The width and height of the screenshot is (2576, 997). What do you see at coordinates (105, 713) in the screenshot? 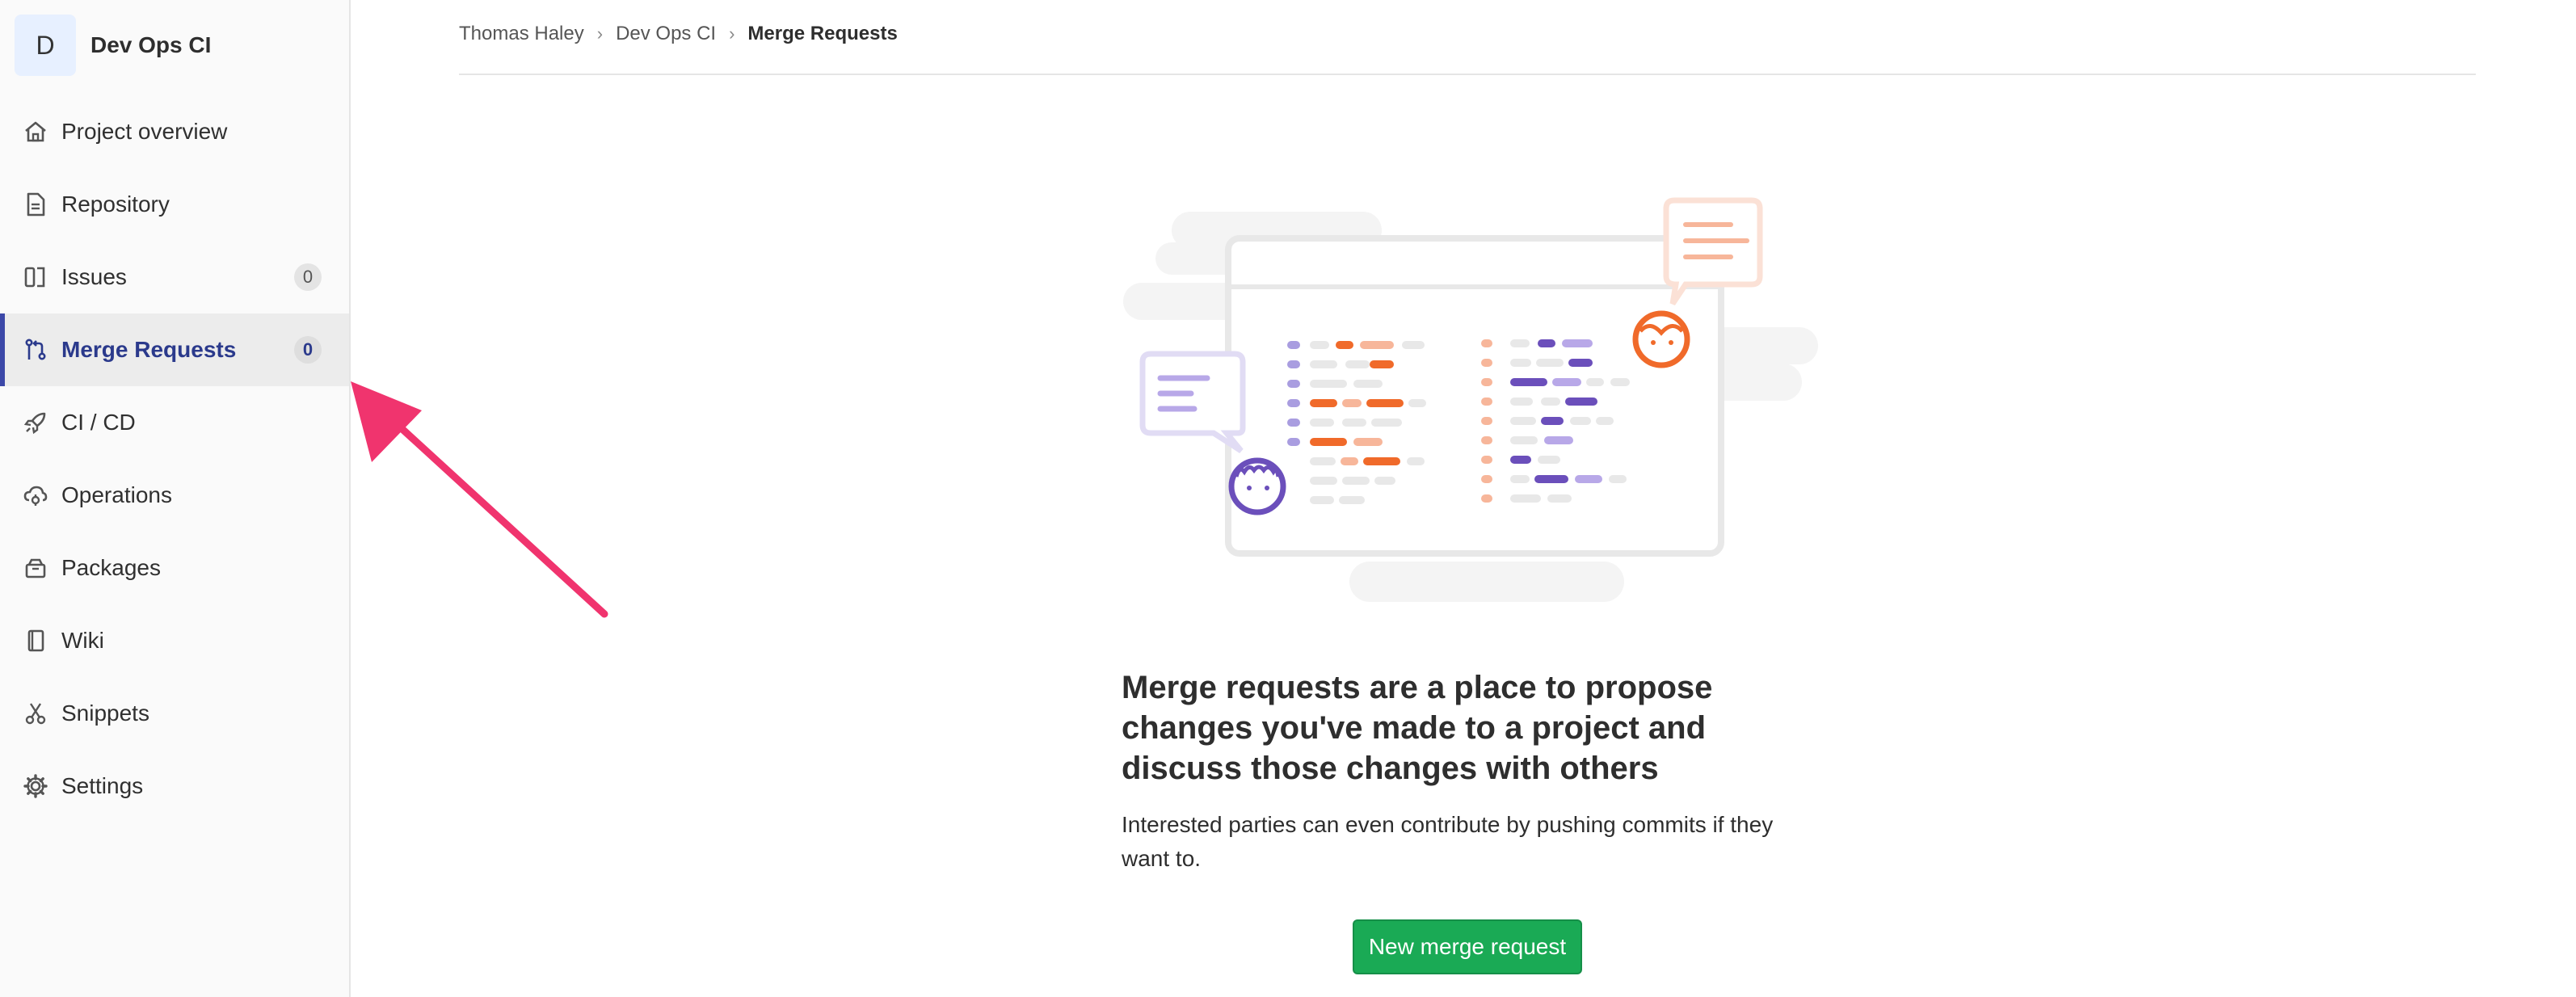
I see `sidebar-item-label: Snippets` at bounding box center [105, 713].